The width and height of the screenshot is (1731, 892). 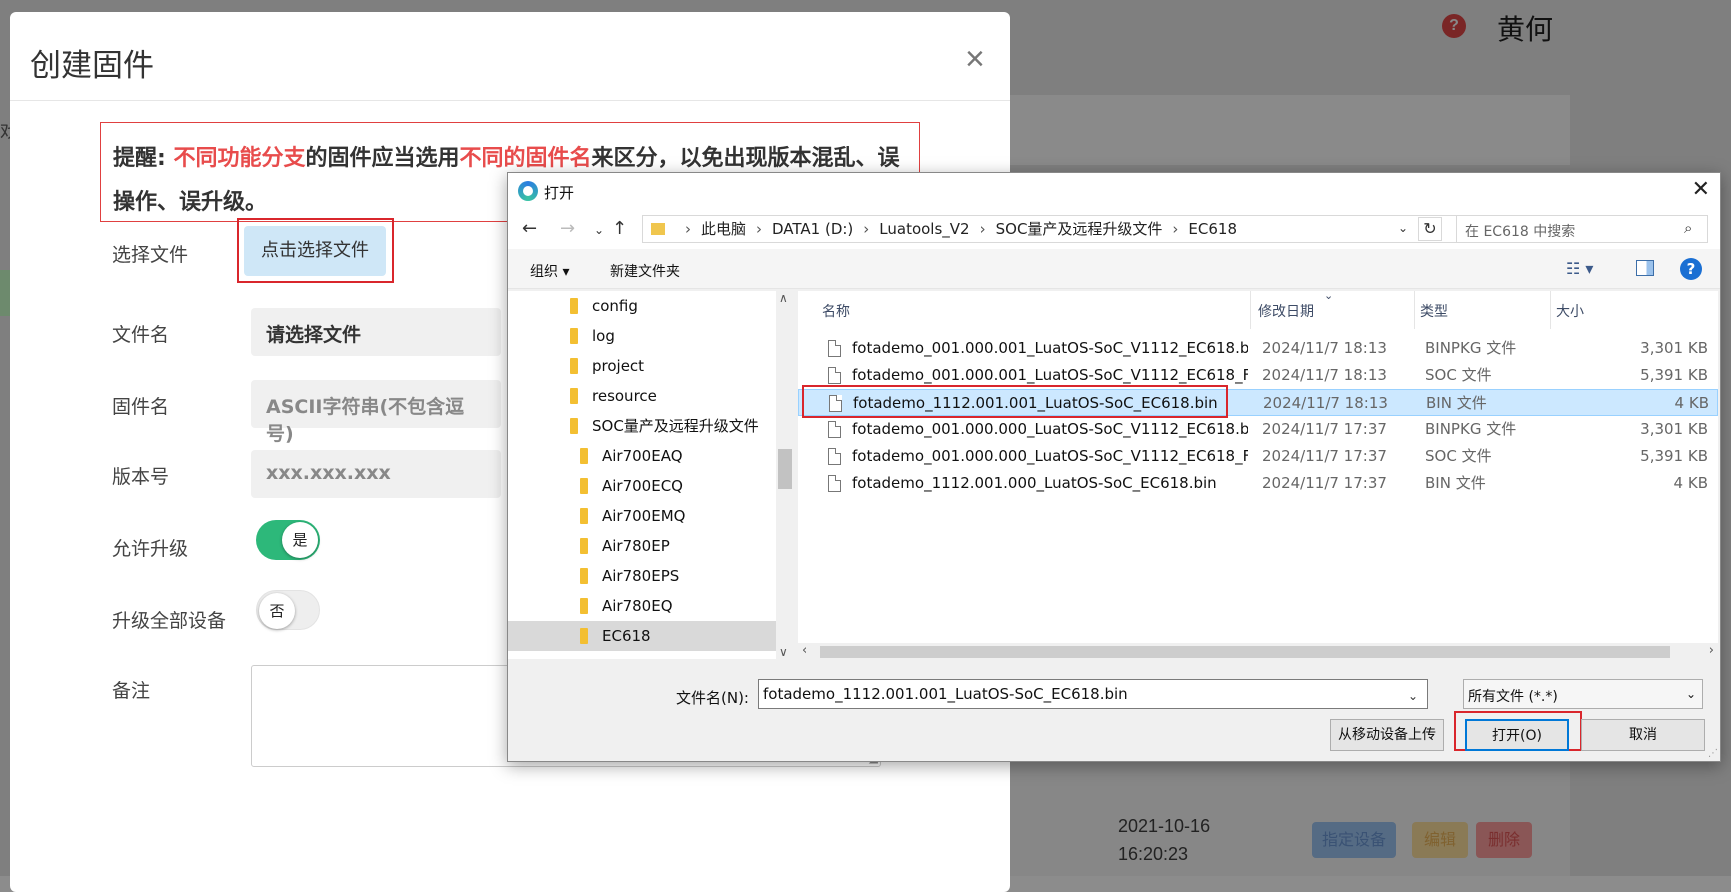 What do you see at coordinates (376, 412) in the screenshot?
I see `firmware-name-input: ASCII字符串(不包含逗号)` at bounding box center [376, 412].